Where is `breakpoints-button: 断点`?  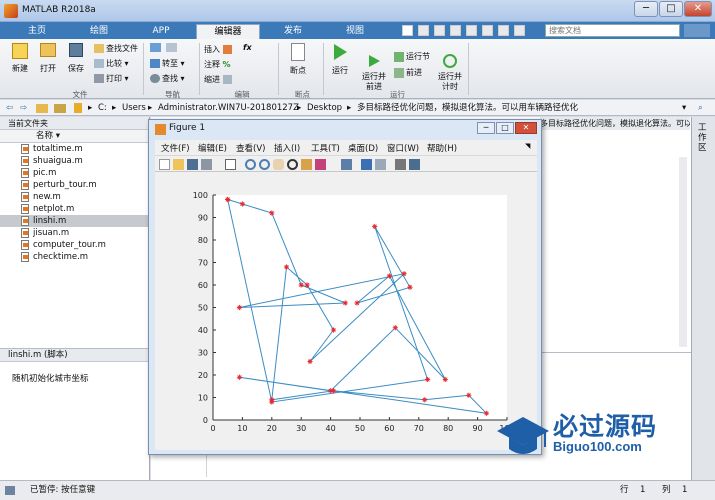 breakpoints-button: 断点 is located at coordinates (298, 59).